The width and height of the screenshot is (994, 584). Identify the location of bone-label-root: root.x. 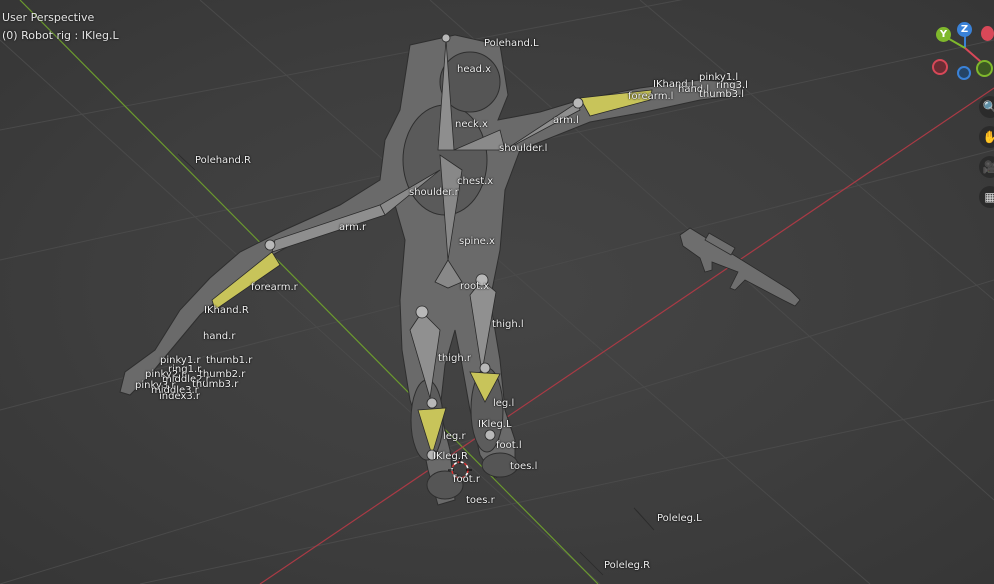
(475, 286).